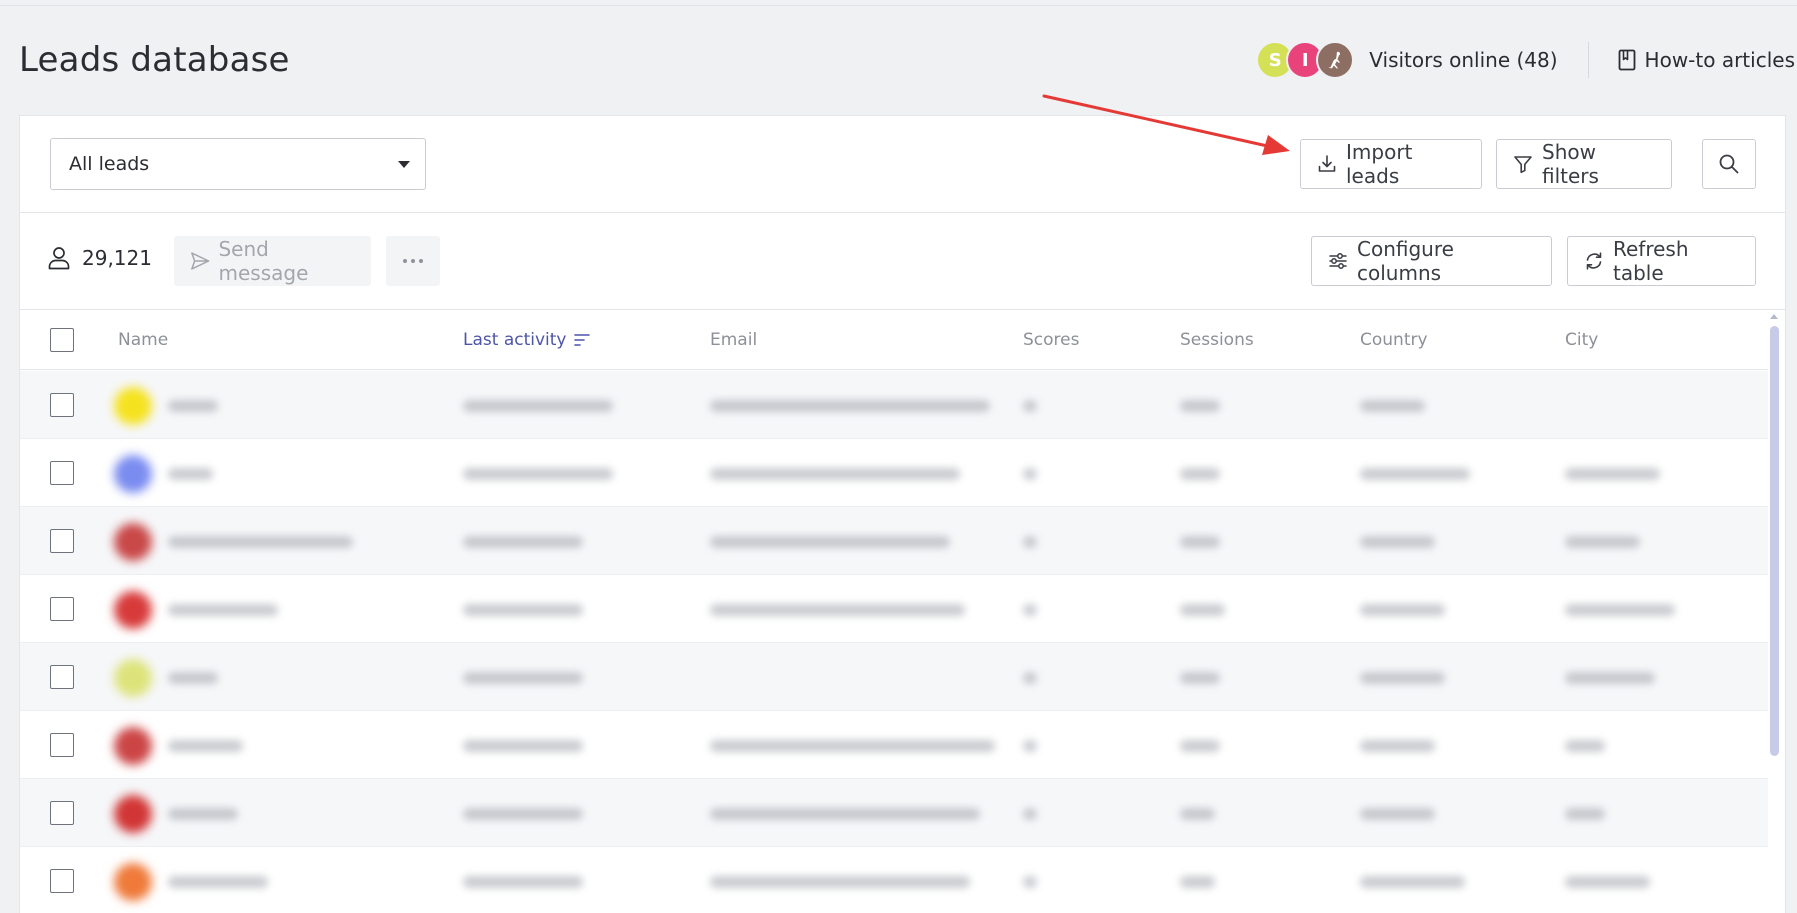 Image resolution: width=1797 pixels, height=913 pixels. What do you see at coordinates (1305, 60) in the screenshot?
I see `visitor-avatars: S I` at bounding box center [1305, 60].